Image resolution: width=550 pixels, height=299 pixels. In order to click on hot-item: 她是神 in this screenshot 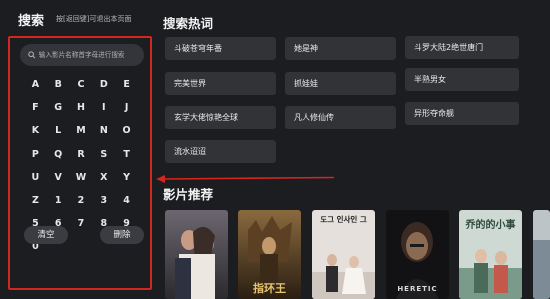, I will do `click(340, 48)`.